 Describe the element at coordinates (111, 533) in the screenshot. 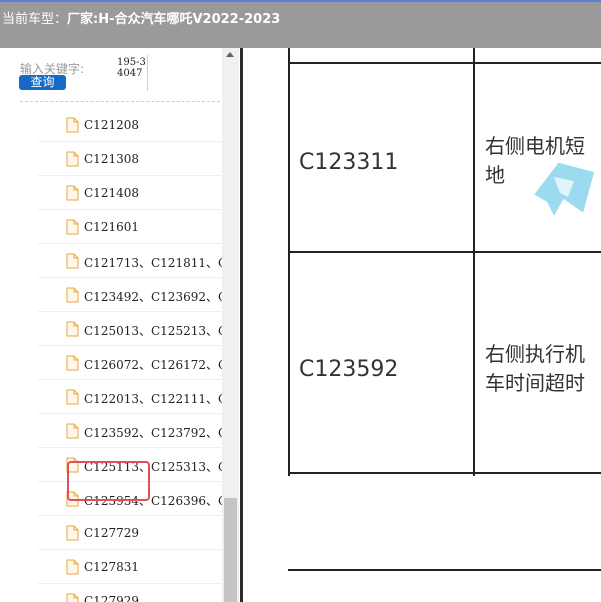

I see `list-item-label: C127729` at that location.